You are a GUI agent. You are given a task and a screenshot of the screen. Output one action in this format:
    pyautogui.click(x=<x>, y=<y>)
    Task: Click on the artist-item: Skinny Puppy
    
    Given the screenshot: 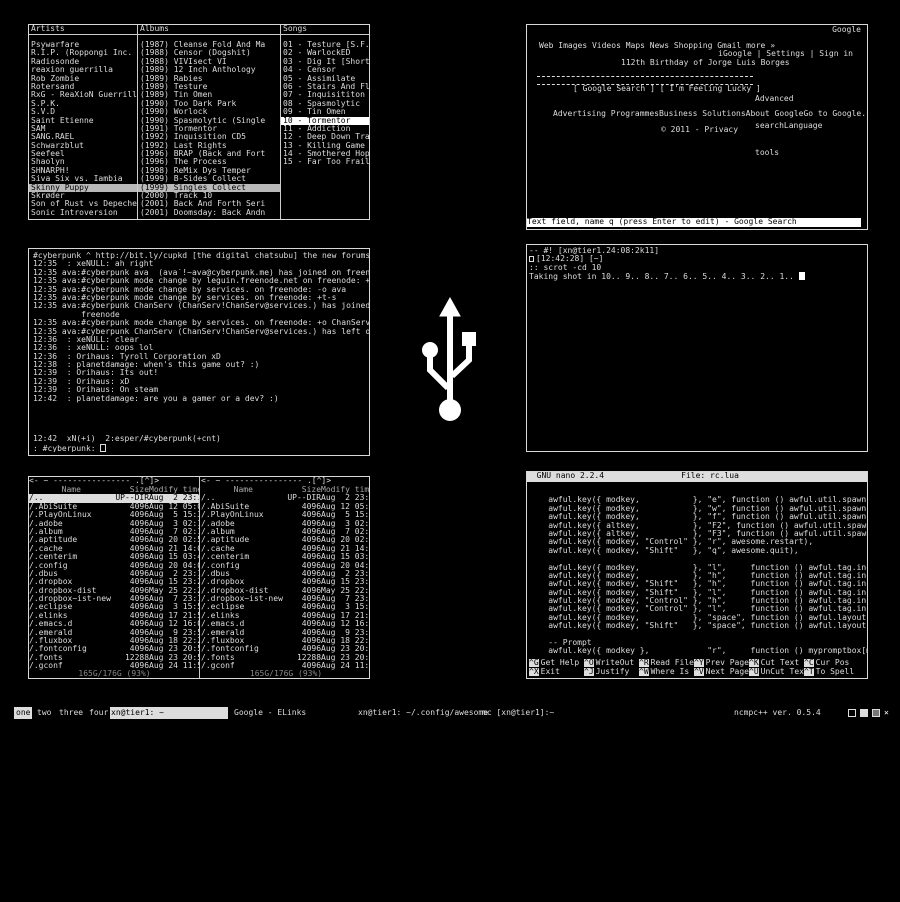 What is the action you would take?
    pyautogui.click(x=83, y=188)
    